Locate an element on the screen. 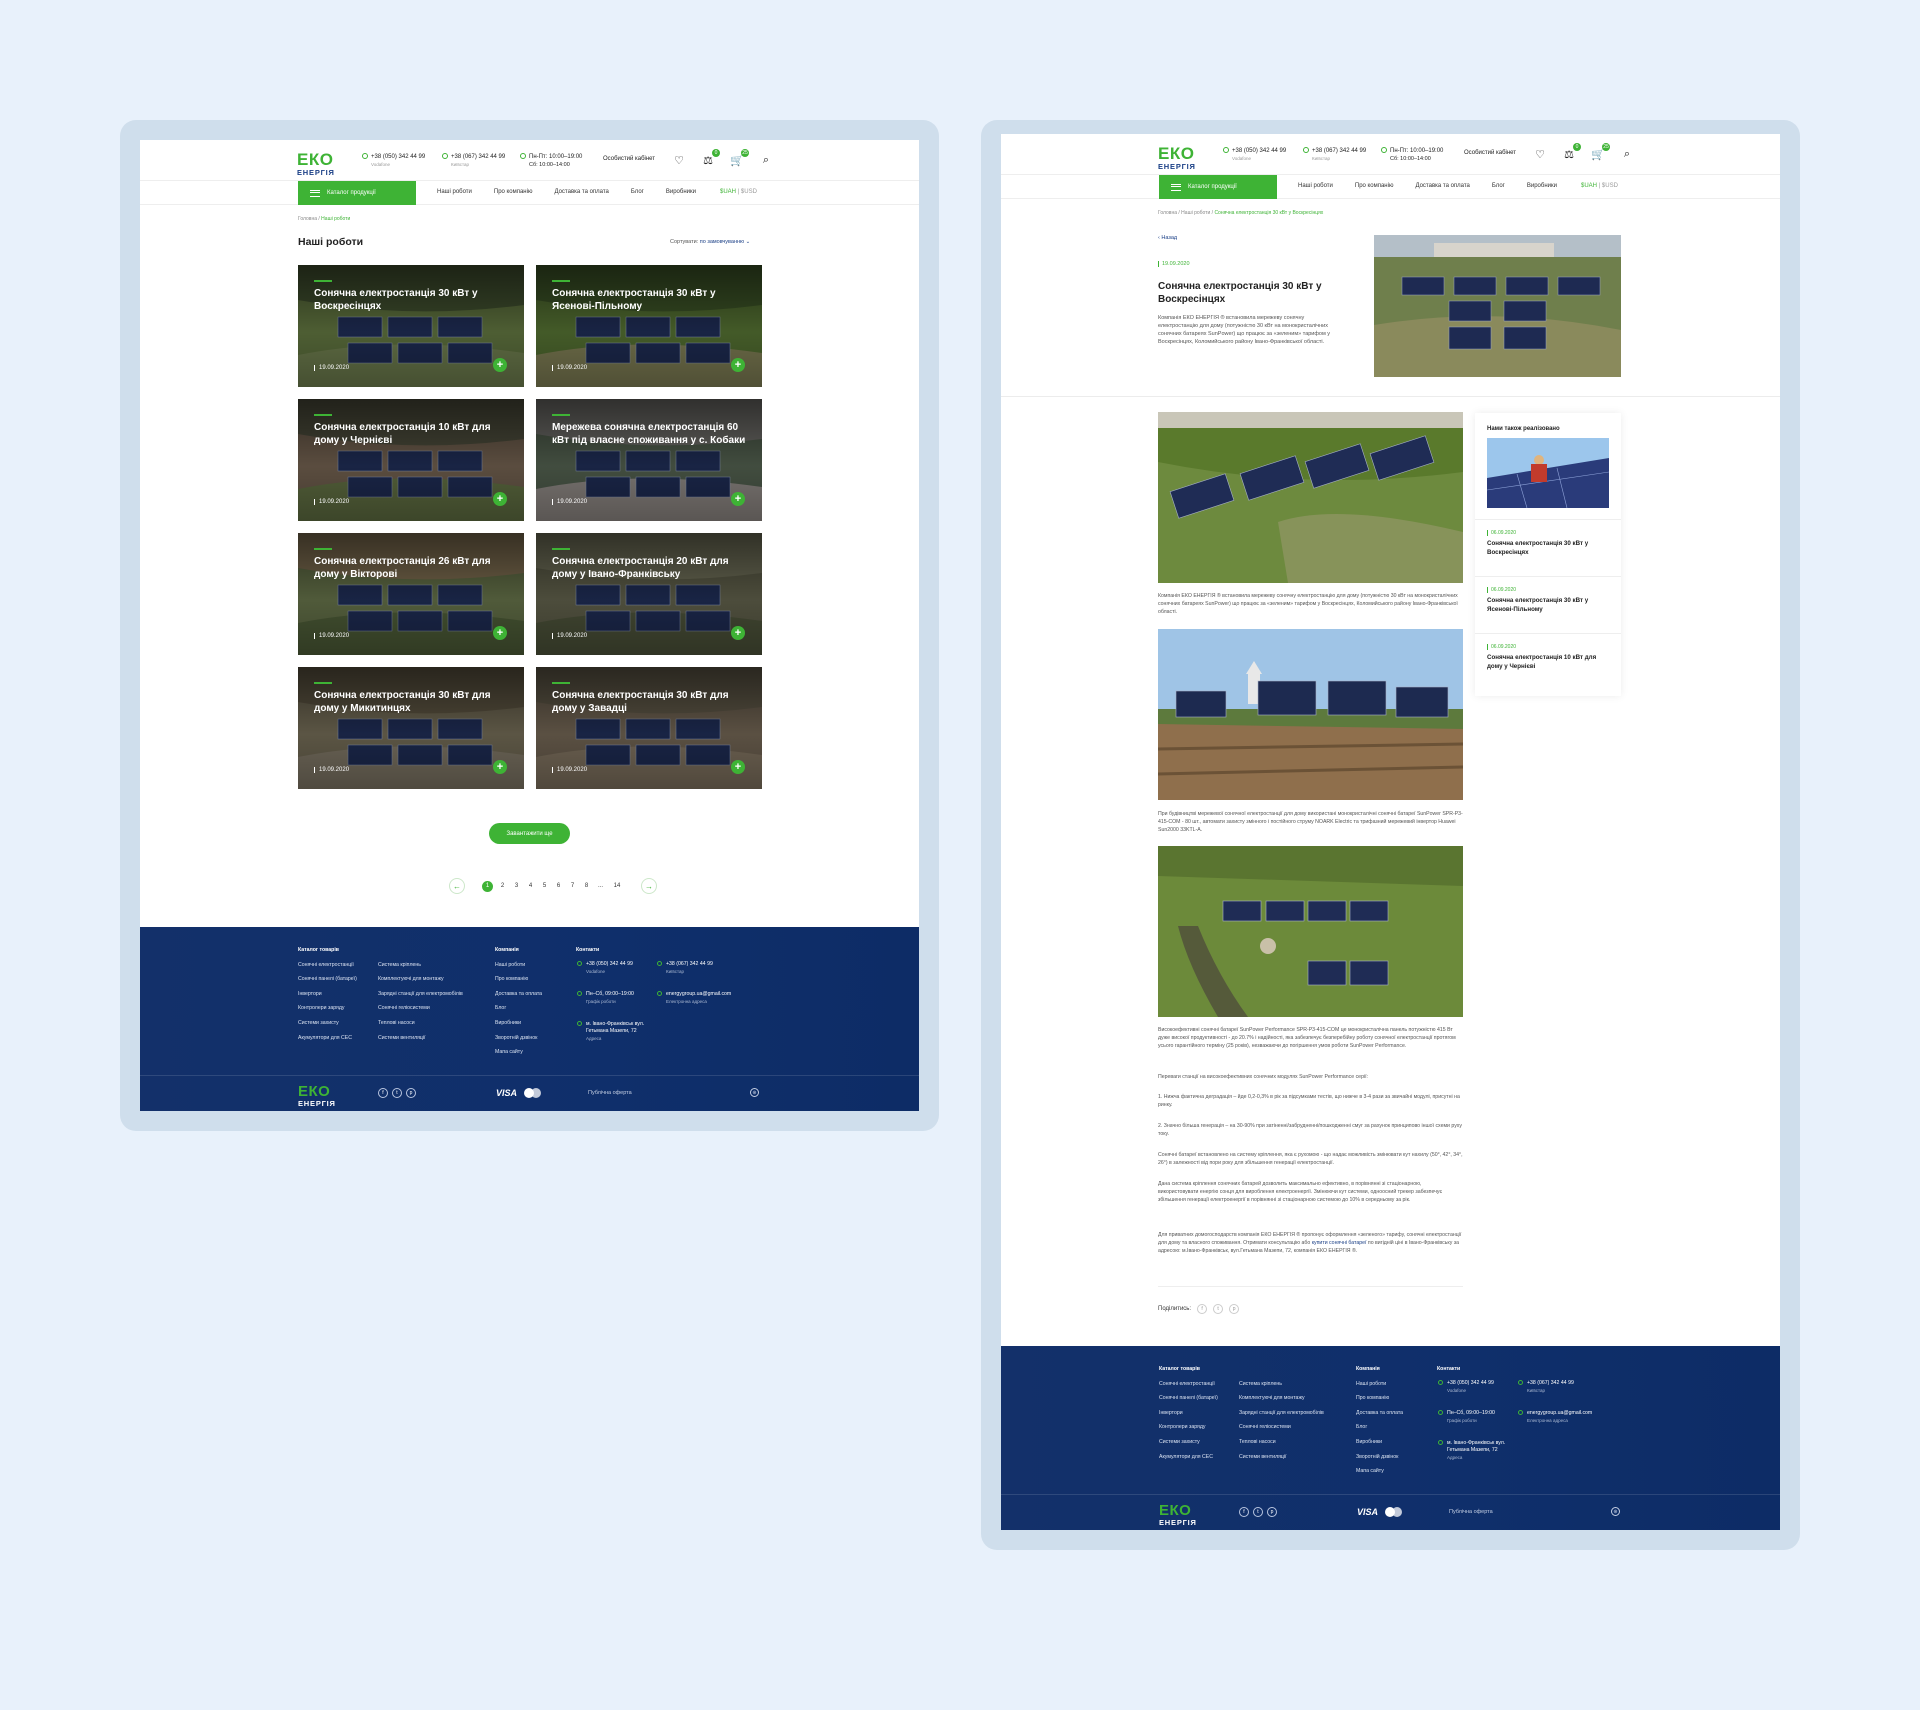  page-1: 1 is located at coordinates (487, 886).